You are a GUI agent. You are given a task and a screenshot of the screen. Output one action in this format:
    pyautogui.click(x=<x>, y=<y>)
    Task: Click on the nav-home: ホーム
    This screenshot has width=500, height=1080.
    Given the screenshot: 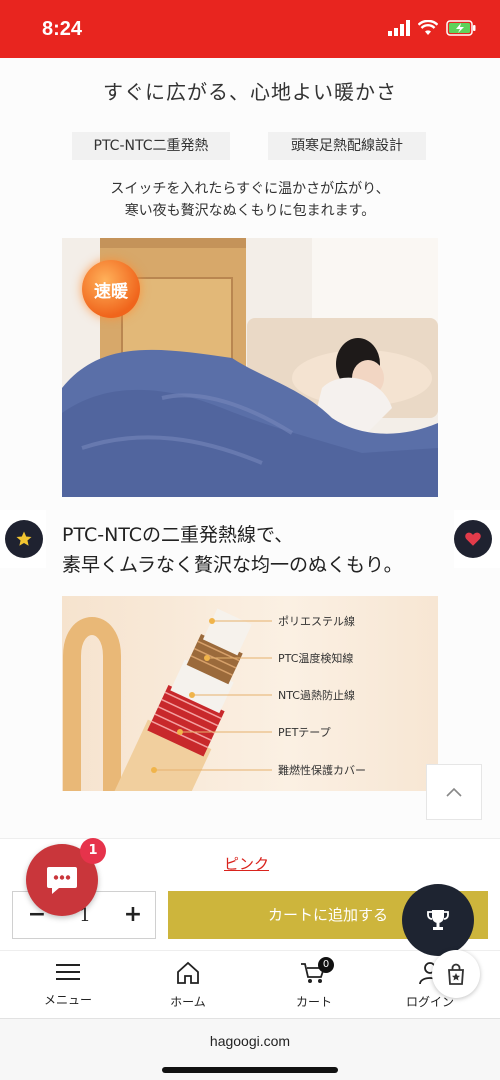 What is the action you would take?
    pyautogui.click(x=188, y=985)
    